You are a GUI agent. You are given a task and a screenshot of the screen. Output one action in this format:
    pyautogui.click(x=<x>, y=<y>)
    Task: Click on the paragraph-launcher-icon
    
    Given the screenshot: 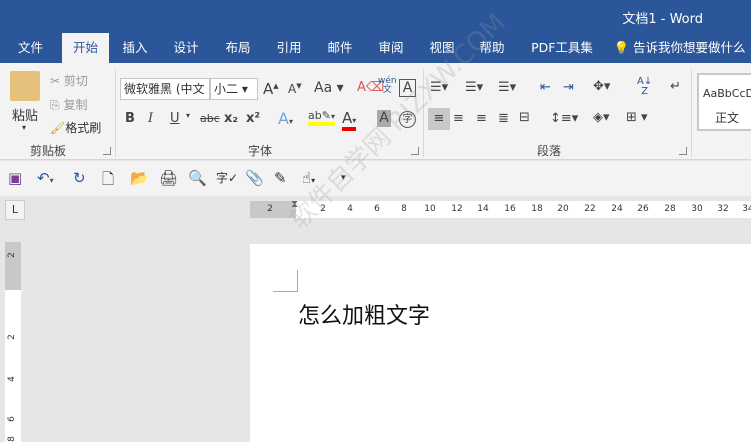 What is the action you would take?
    pyautogui.click(x=683, y=151)
    